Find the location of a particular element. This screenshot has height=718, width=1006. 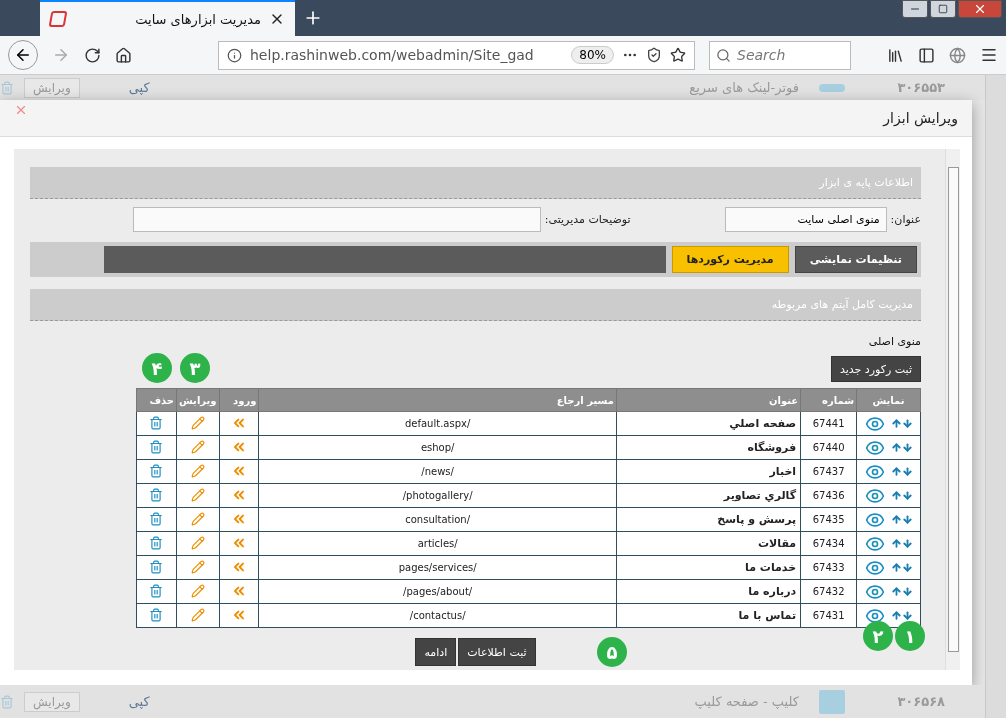

maximize-icon is located at coordinates (943, 9).